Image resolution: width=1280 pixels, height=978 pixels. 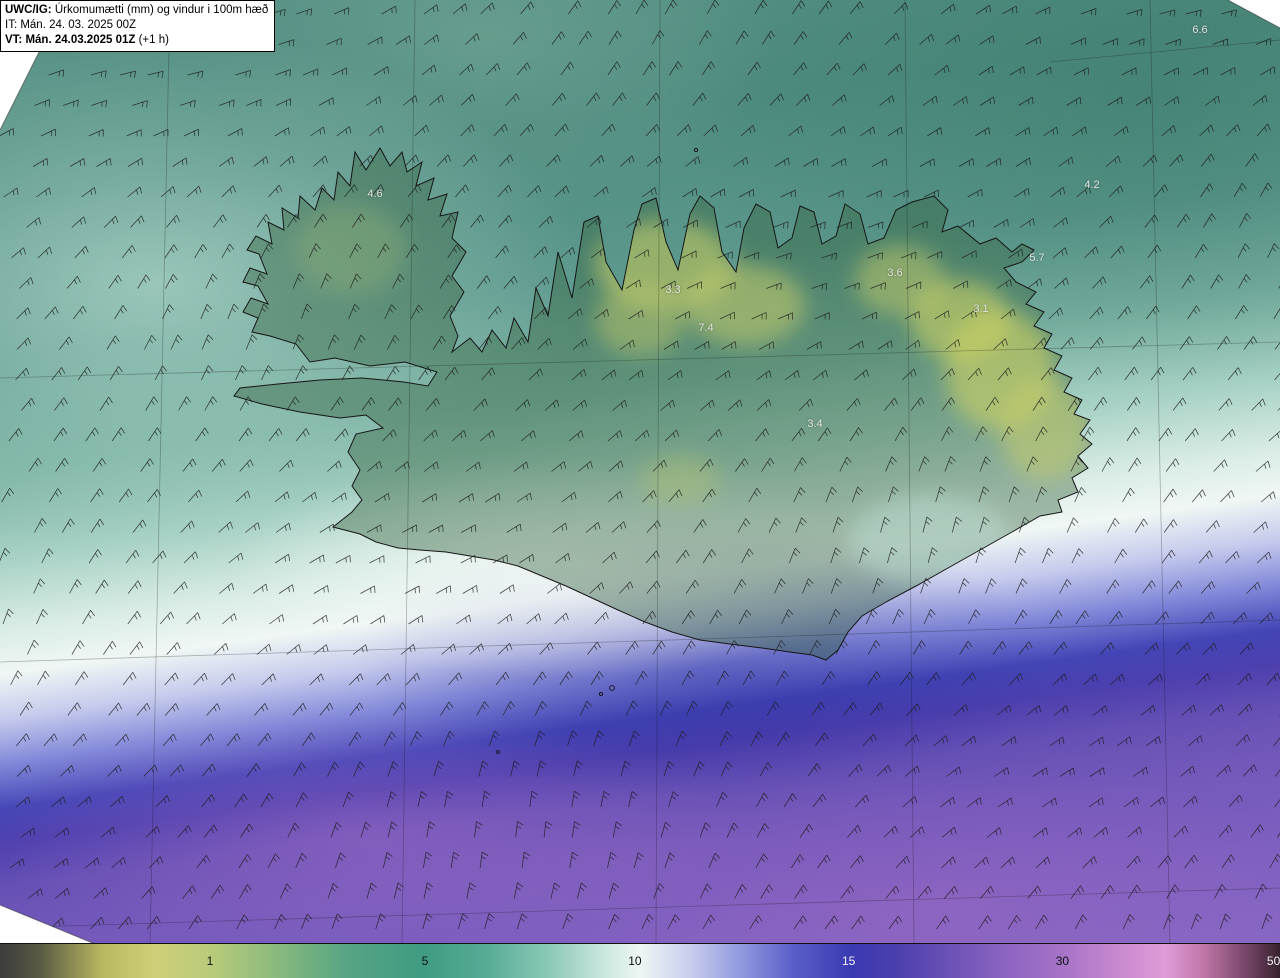 What do you see at coordinates (210, 961) in the screenshot?
I see `colorbar-tick: 1` at bounding box center [210, 961].